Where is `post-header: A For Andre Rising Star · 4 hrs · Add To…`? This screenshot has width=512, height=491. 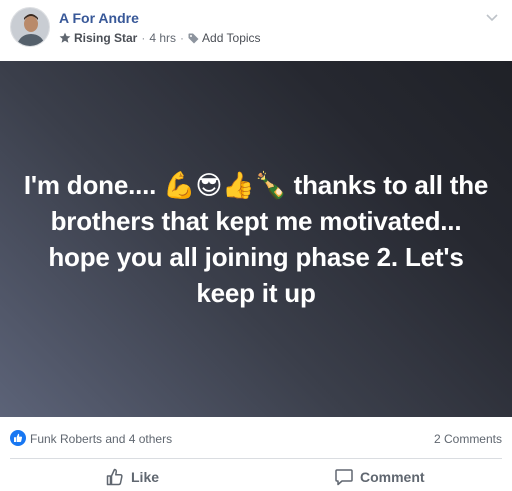
post-header: A For Andre Rising Star · 4 hrs · Add To… is located at coordinates (256, 30).